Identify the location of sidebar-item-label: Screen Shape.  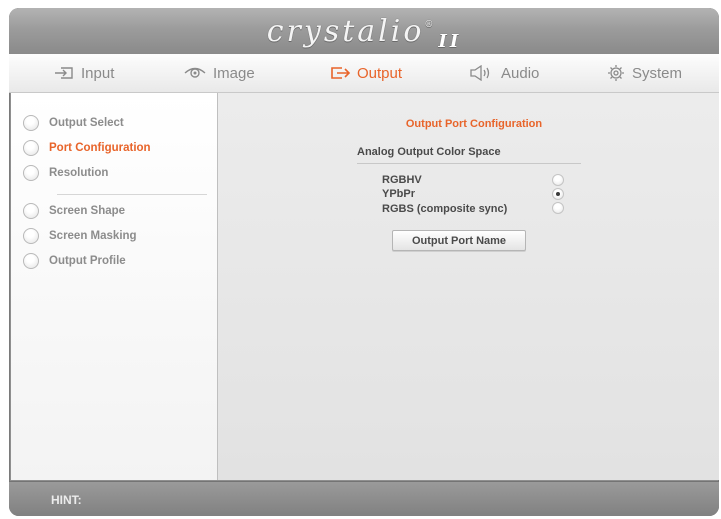
(87, 211).